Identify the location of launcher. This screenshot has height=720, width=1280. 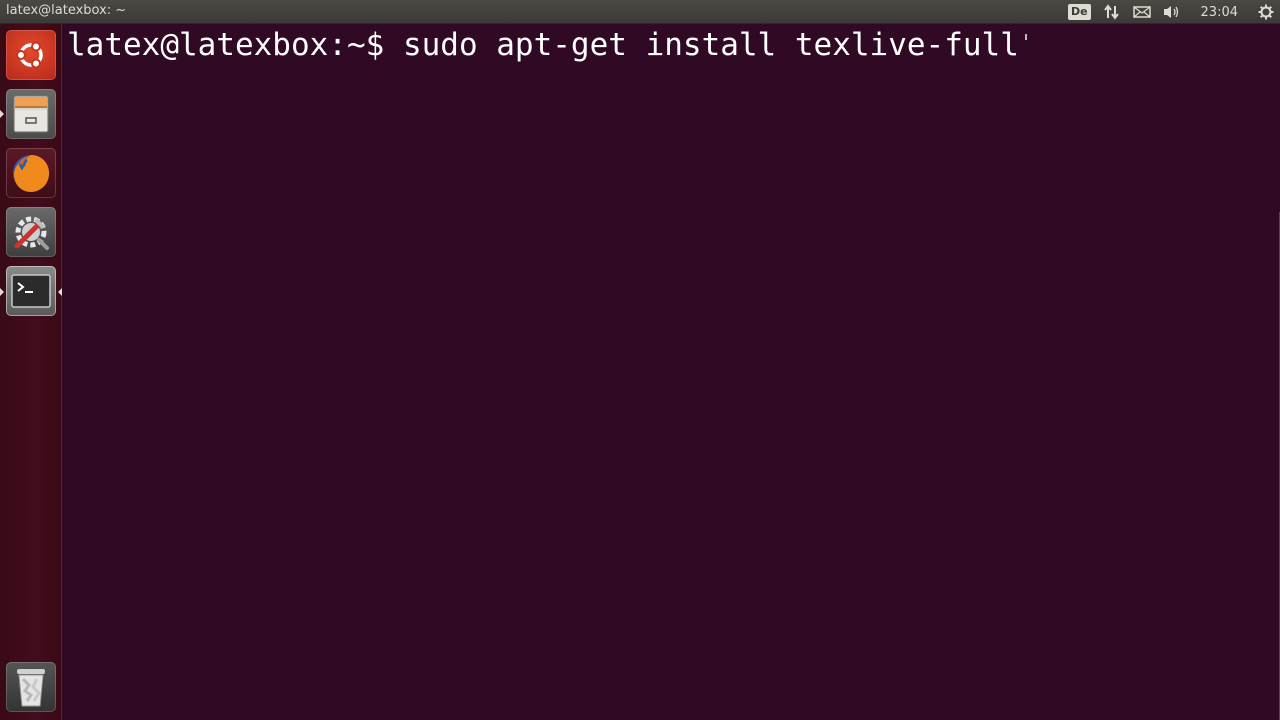
(31, 372).